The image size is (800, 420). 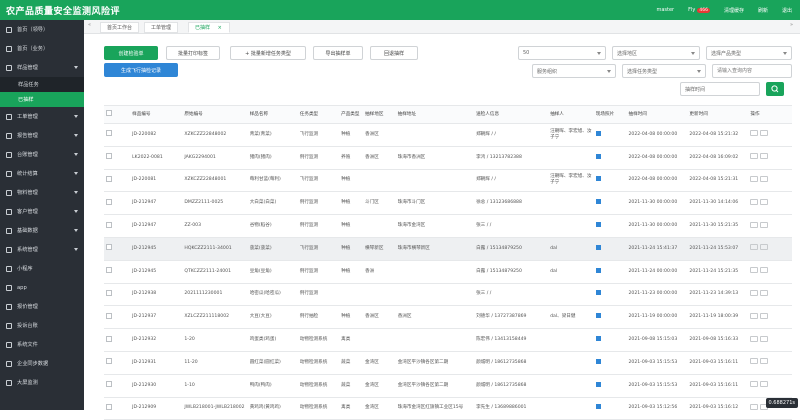 What do you see at coordinates (268, 53) in the screenshot?
I see `batch-task-button: + 批量新增任务类型` at bounding box center [268, 53].